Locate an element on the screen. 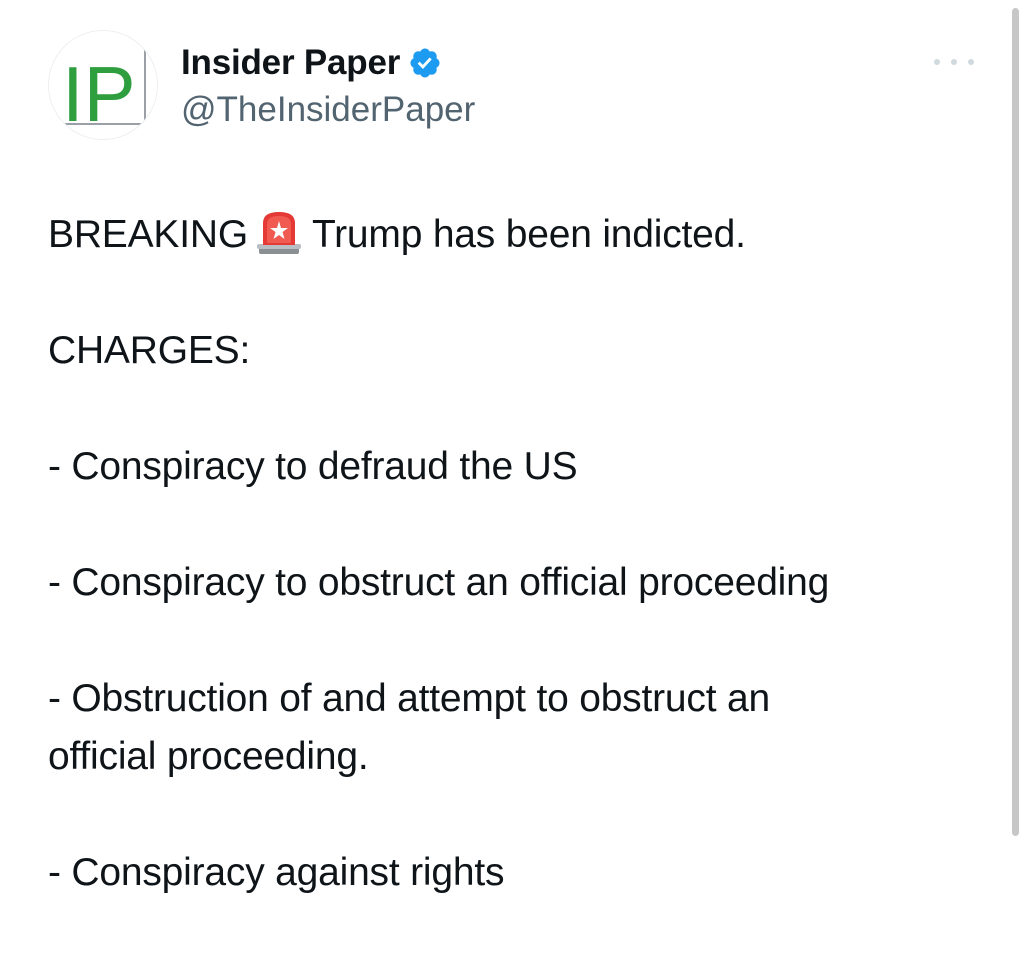 The height and width of the screenshot is (958, 1024). breaking-line: BREAKING Trump has been indicted. is located at coordinates (518, 235).